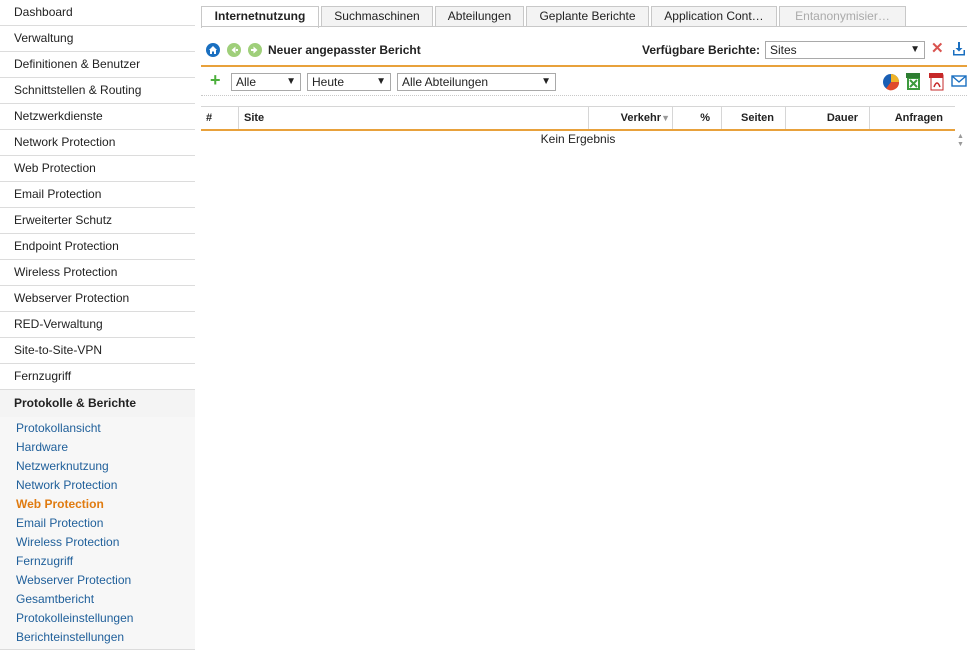  What do you see at coordinates (753, 118) in the screenshot?
I see `column-header-seiten: Seiten` at bounding box center [753, 118].